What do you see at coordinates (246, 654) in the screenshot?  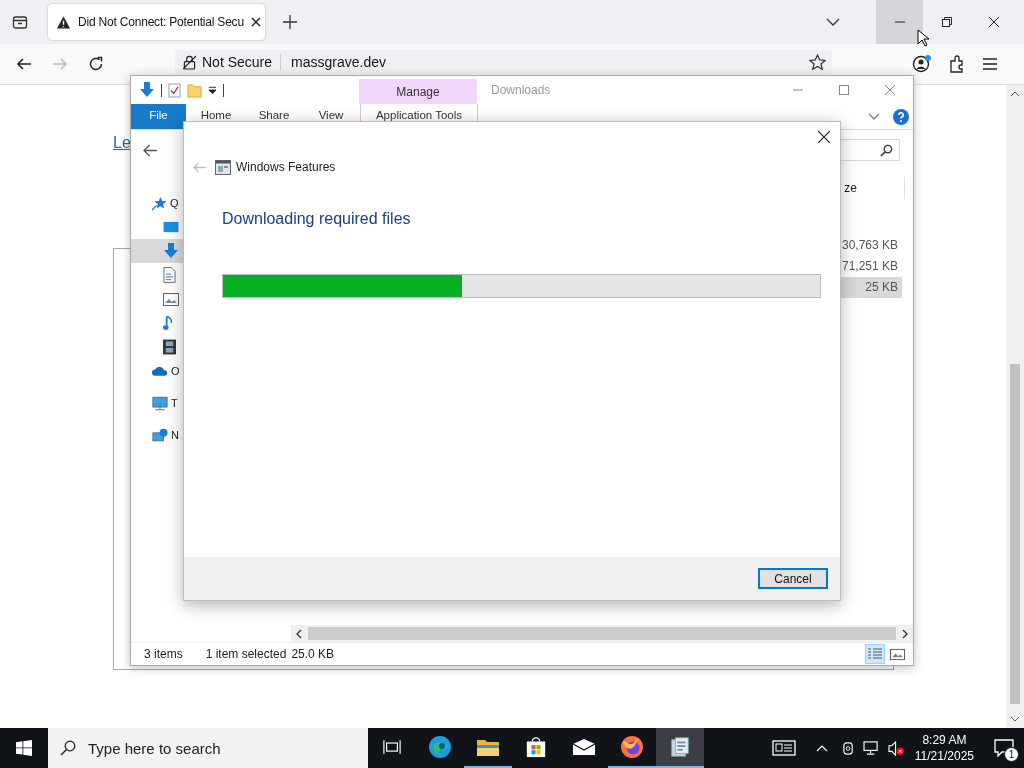 I see `selection-info: 1 item selected` at bounding box center [246, 654].